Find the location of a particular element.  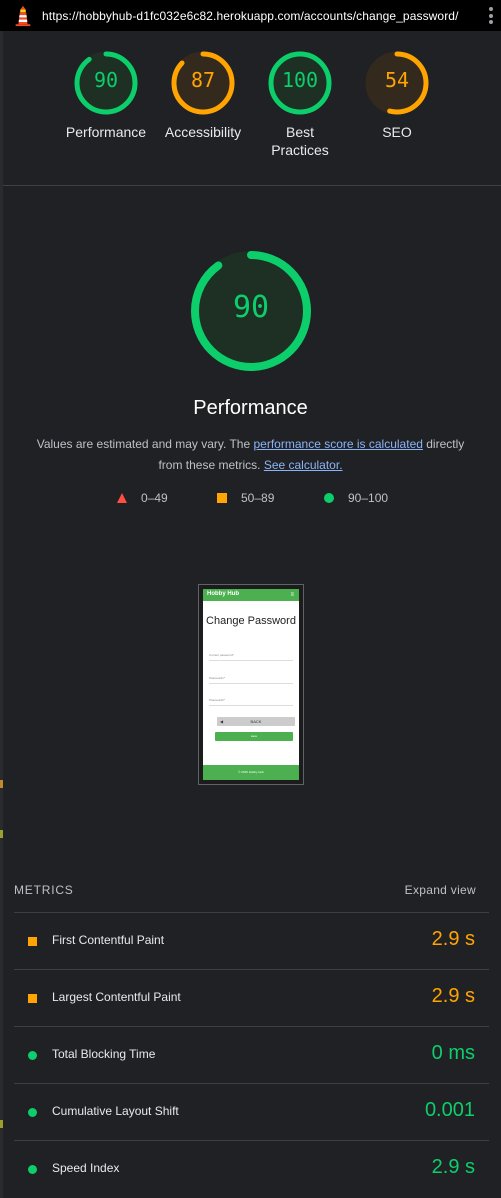

metric-label: Cumulative Layout Shift is located at coordinates (115, 1111).